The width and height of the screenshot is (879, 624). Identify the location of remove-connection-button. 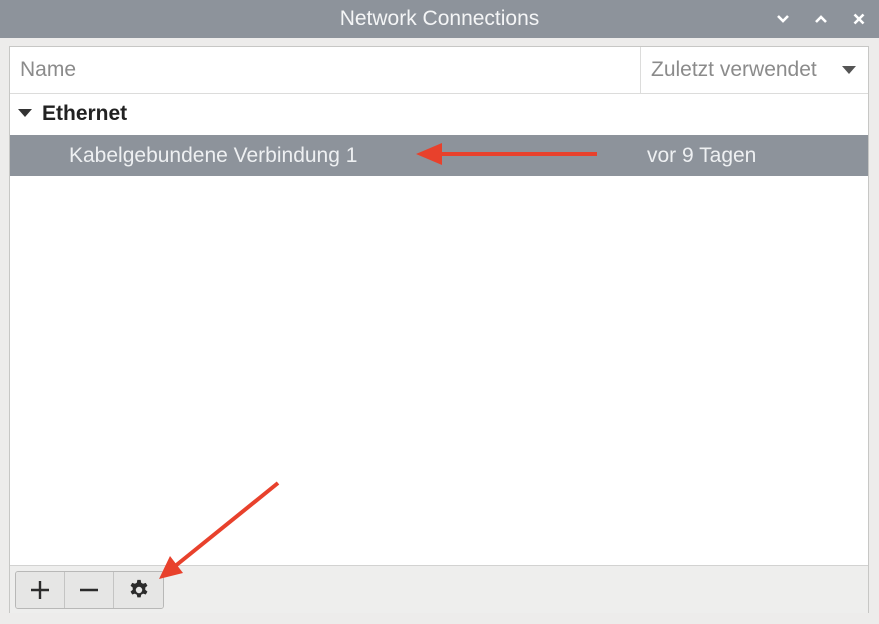
(89, 590).